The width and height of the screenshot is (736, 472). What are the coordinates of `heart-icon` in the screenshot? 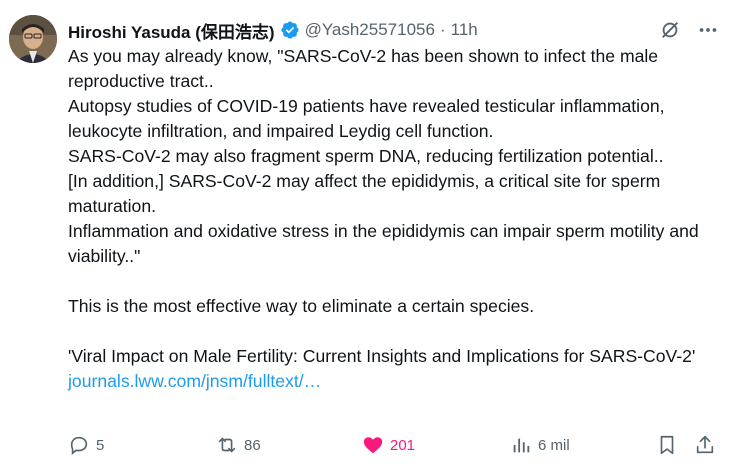 It's located at (373, 445).